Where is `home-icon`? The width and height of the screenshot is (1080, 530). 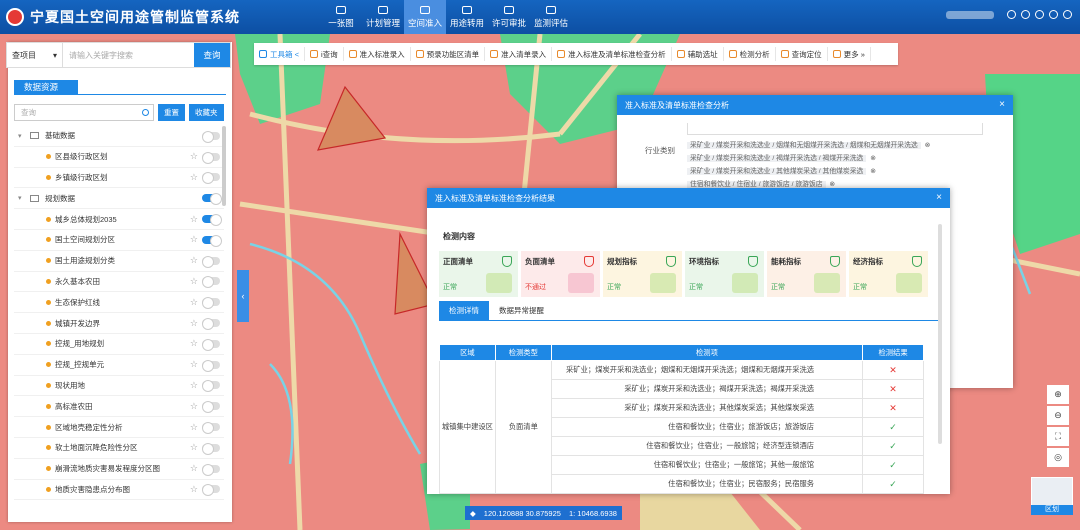 home-icon is located at coordinates (1011, 14).